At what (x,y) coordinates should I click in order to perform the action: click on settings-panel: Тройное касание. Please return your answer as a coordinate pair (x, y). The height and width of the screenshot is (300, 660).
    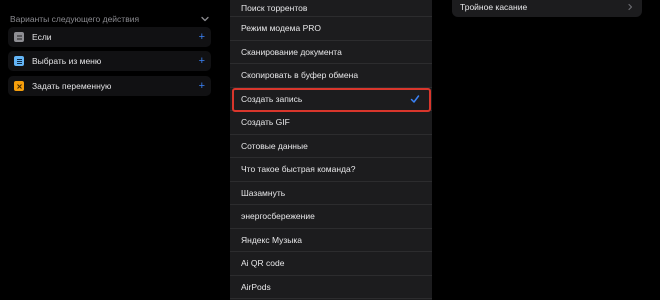
    Looking at the image, I should click on (550, 10).